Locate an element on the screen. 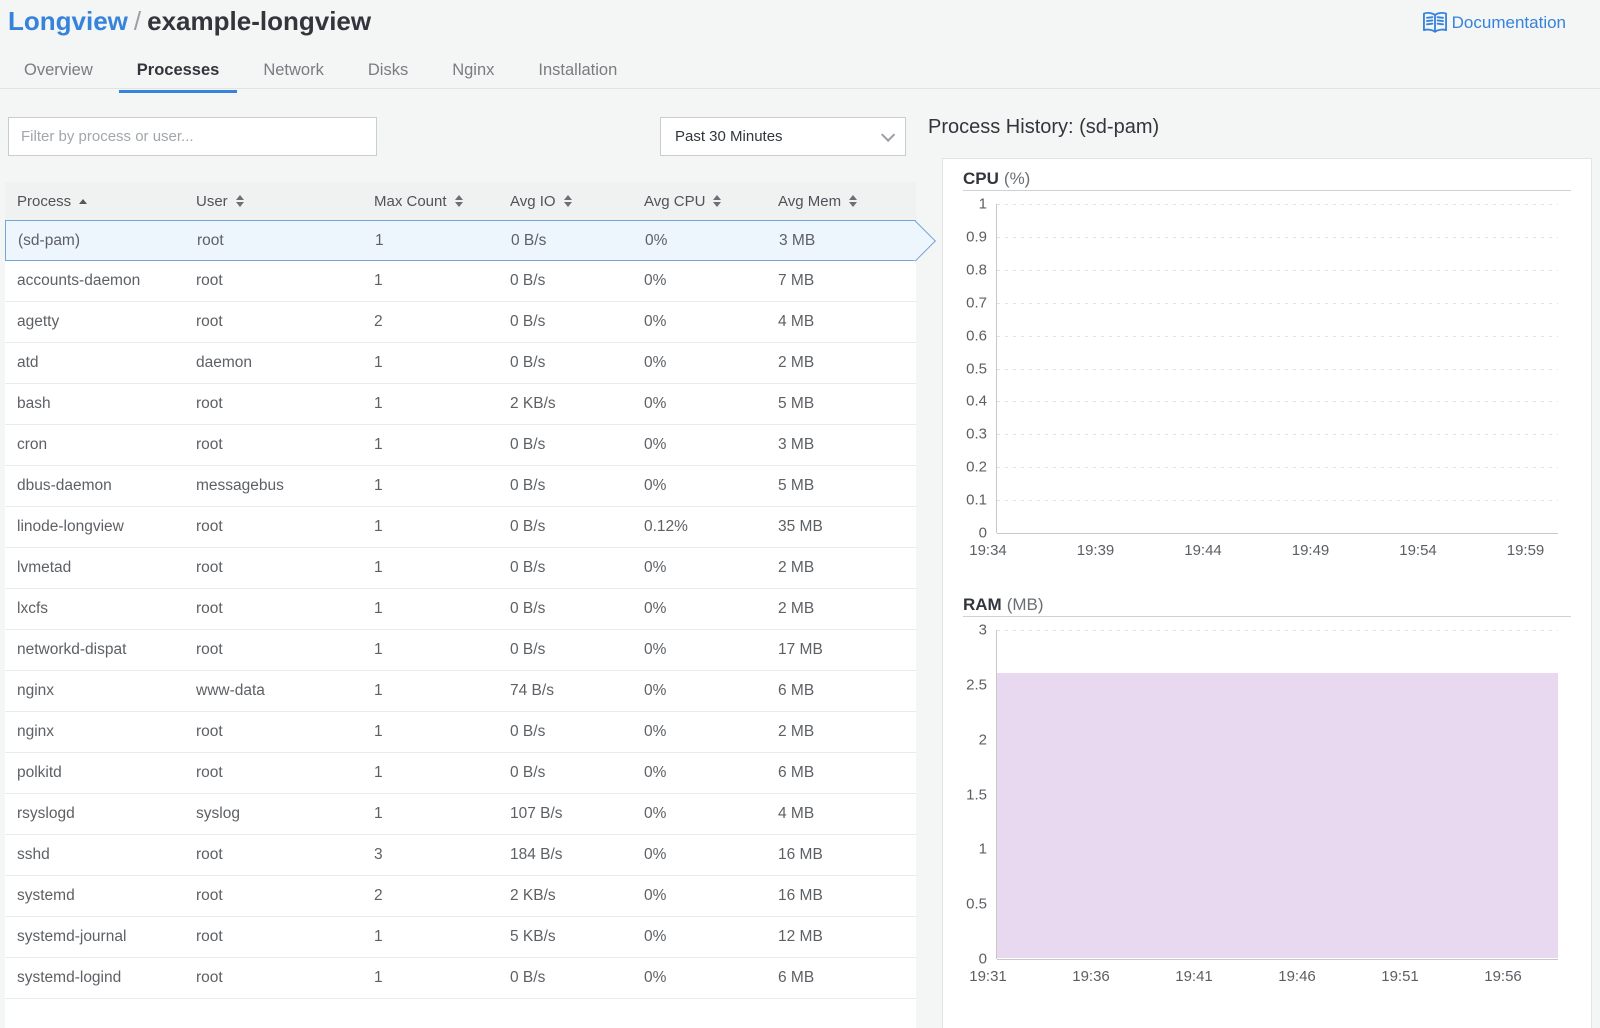  tab-disks: Disks is located at coordinates (388, 74).